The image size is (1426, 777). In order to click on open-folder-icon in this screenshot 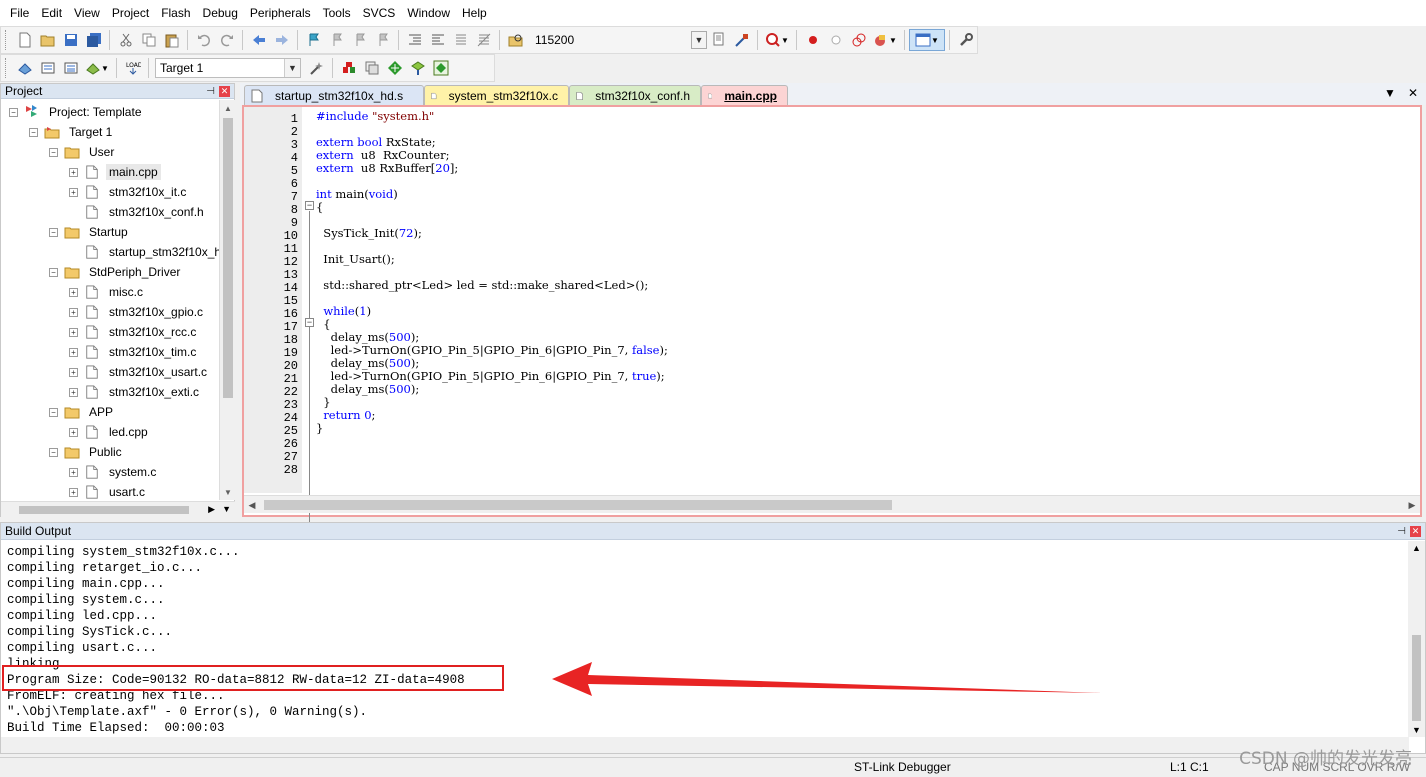, I will do `click(47, 40)`.